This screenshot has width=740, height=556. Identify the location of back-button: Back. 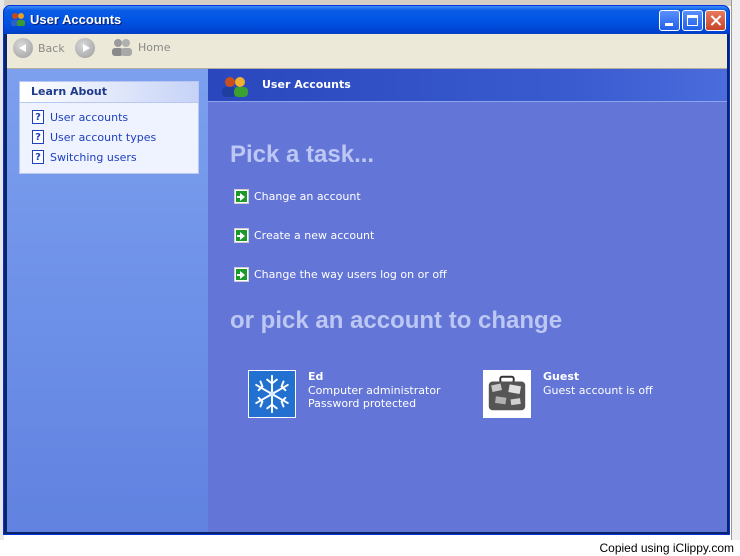
(39, 48).